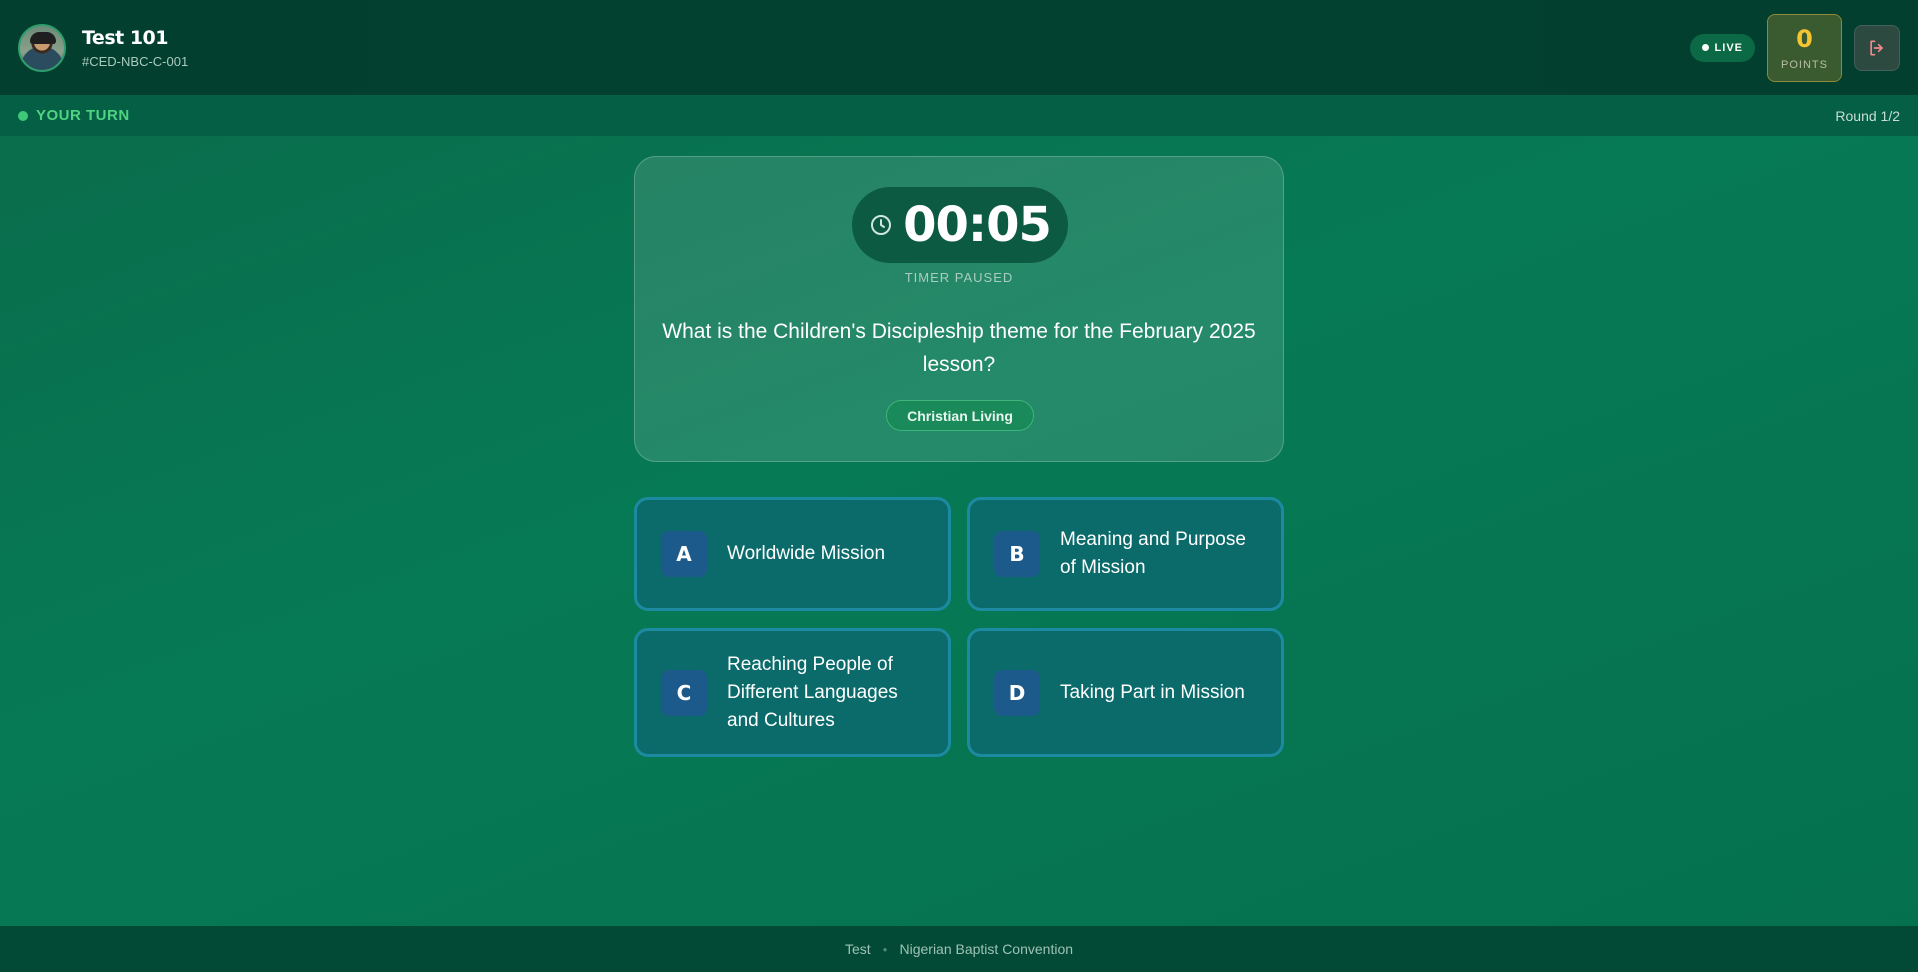 This screenshot has height=972, width=1918. Describe the element at coordinates (42, 47) in the screenshot. I see `avatar` at that location.